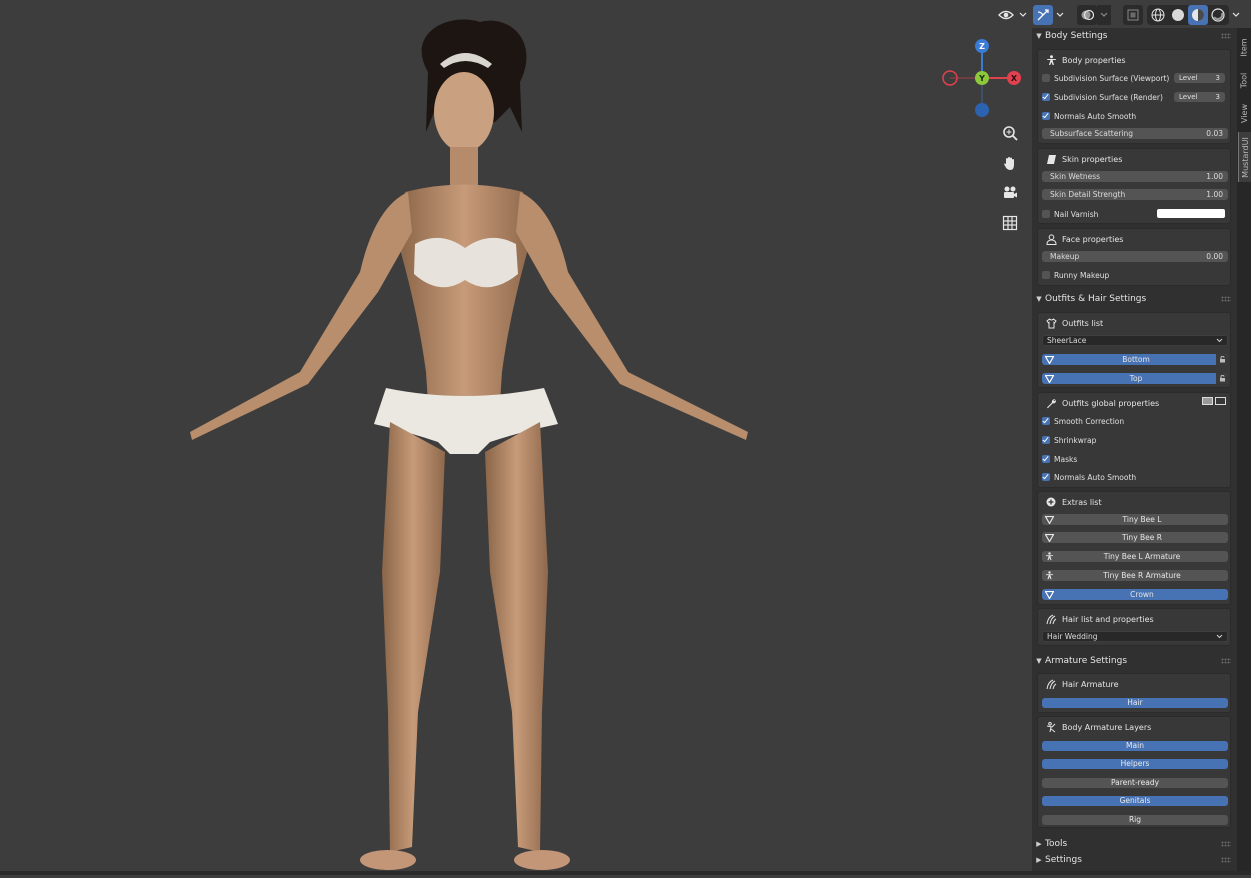 The width and height of the screenshot is (1251, 878). I want to click on settings-header: ▶ Settings, so click(1134, 860).